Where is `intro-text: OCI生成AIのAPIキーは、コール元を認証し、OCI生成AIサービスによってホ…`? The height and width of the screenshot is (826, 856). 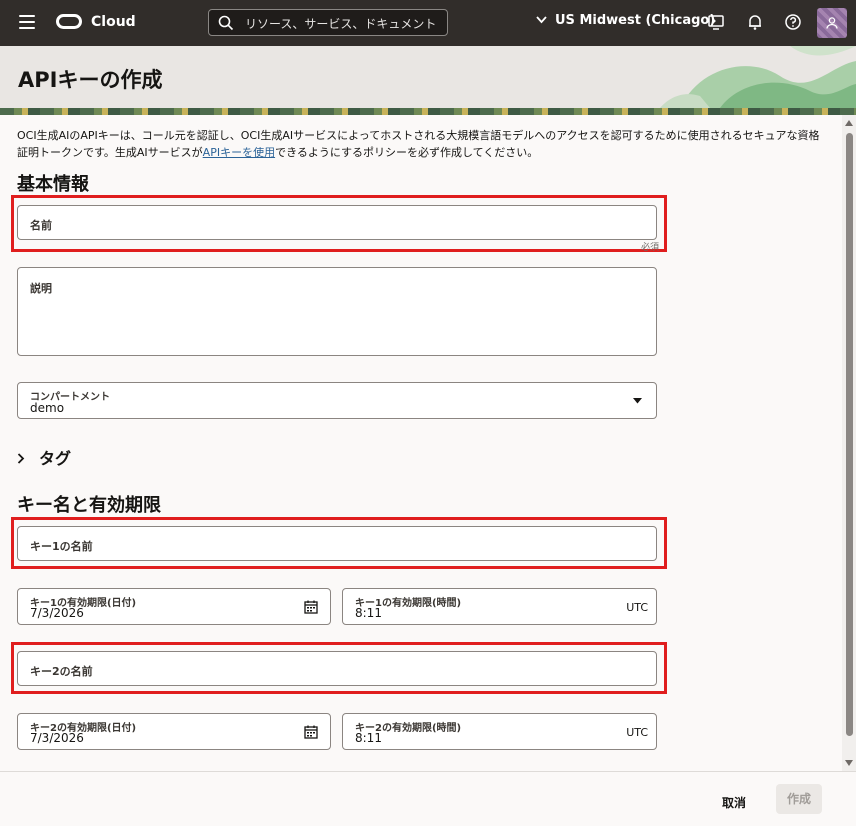 intro-text: OCI生成AIのAPIキーは、コール元を認証し、OCI生成AIサービスによってホ… is located at coordinates (422, 144).